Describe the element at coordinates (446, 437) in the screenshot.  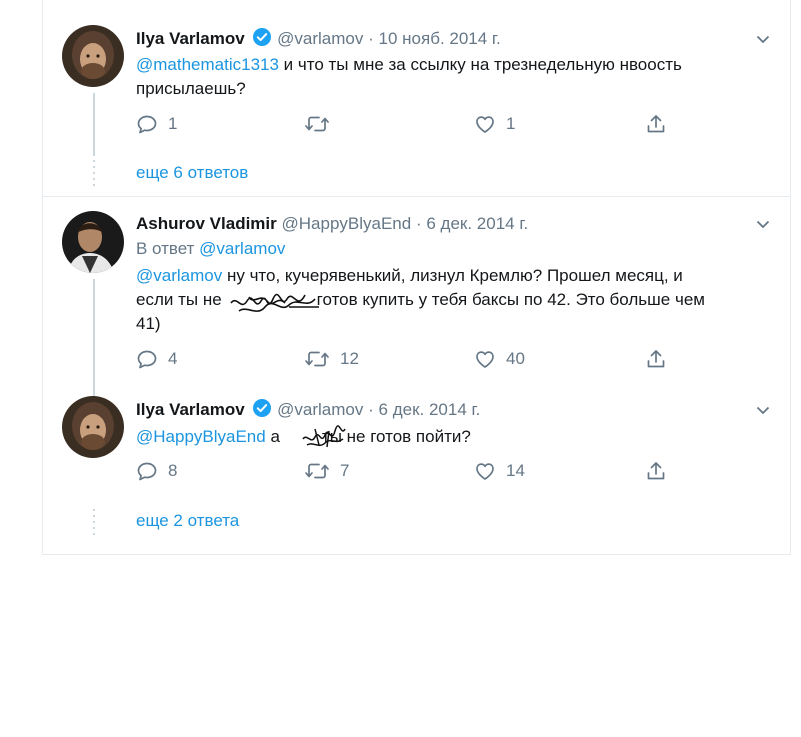
I see `tweet-text: @HappyBlyaEnd а ты не готов пойти?` at that location.